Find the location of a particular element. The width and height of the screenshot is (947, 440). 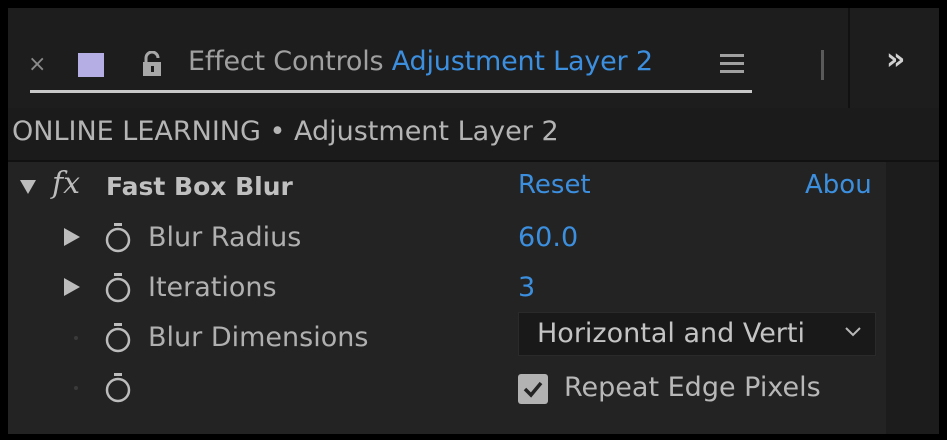

blur-radius-value: 60.0 is located at coordinates (548, 237).